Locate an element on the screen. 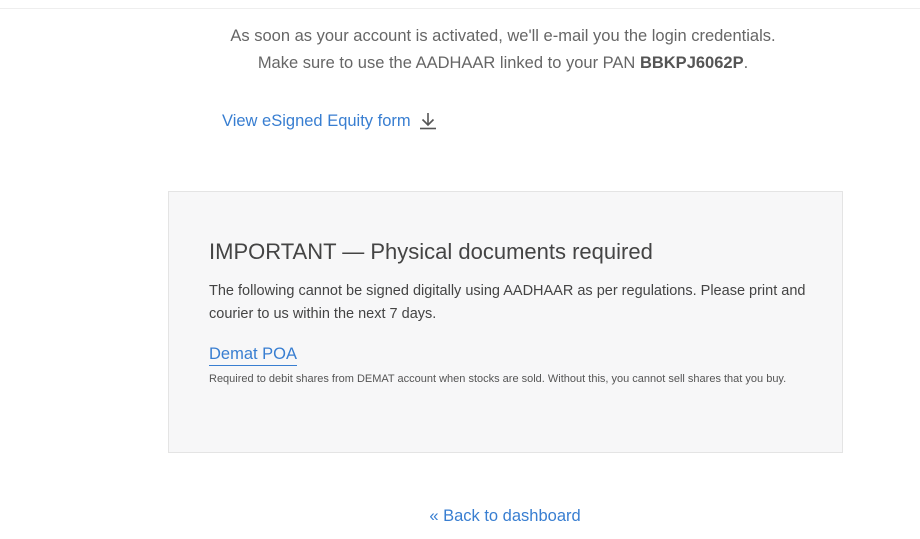 Image resolution: width=920 pixels, height=539 pixels. pan-number: BBKPJ6062P is located at coordinates (691, 63).